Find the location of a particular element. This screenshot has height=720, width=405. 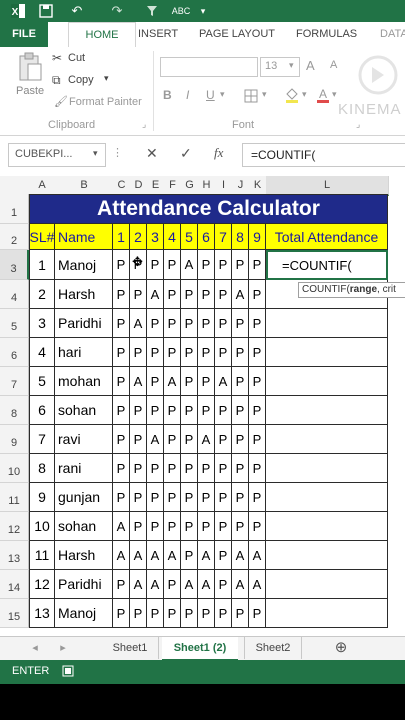

row-header-1: 1 is located at coordinates (14, 209).